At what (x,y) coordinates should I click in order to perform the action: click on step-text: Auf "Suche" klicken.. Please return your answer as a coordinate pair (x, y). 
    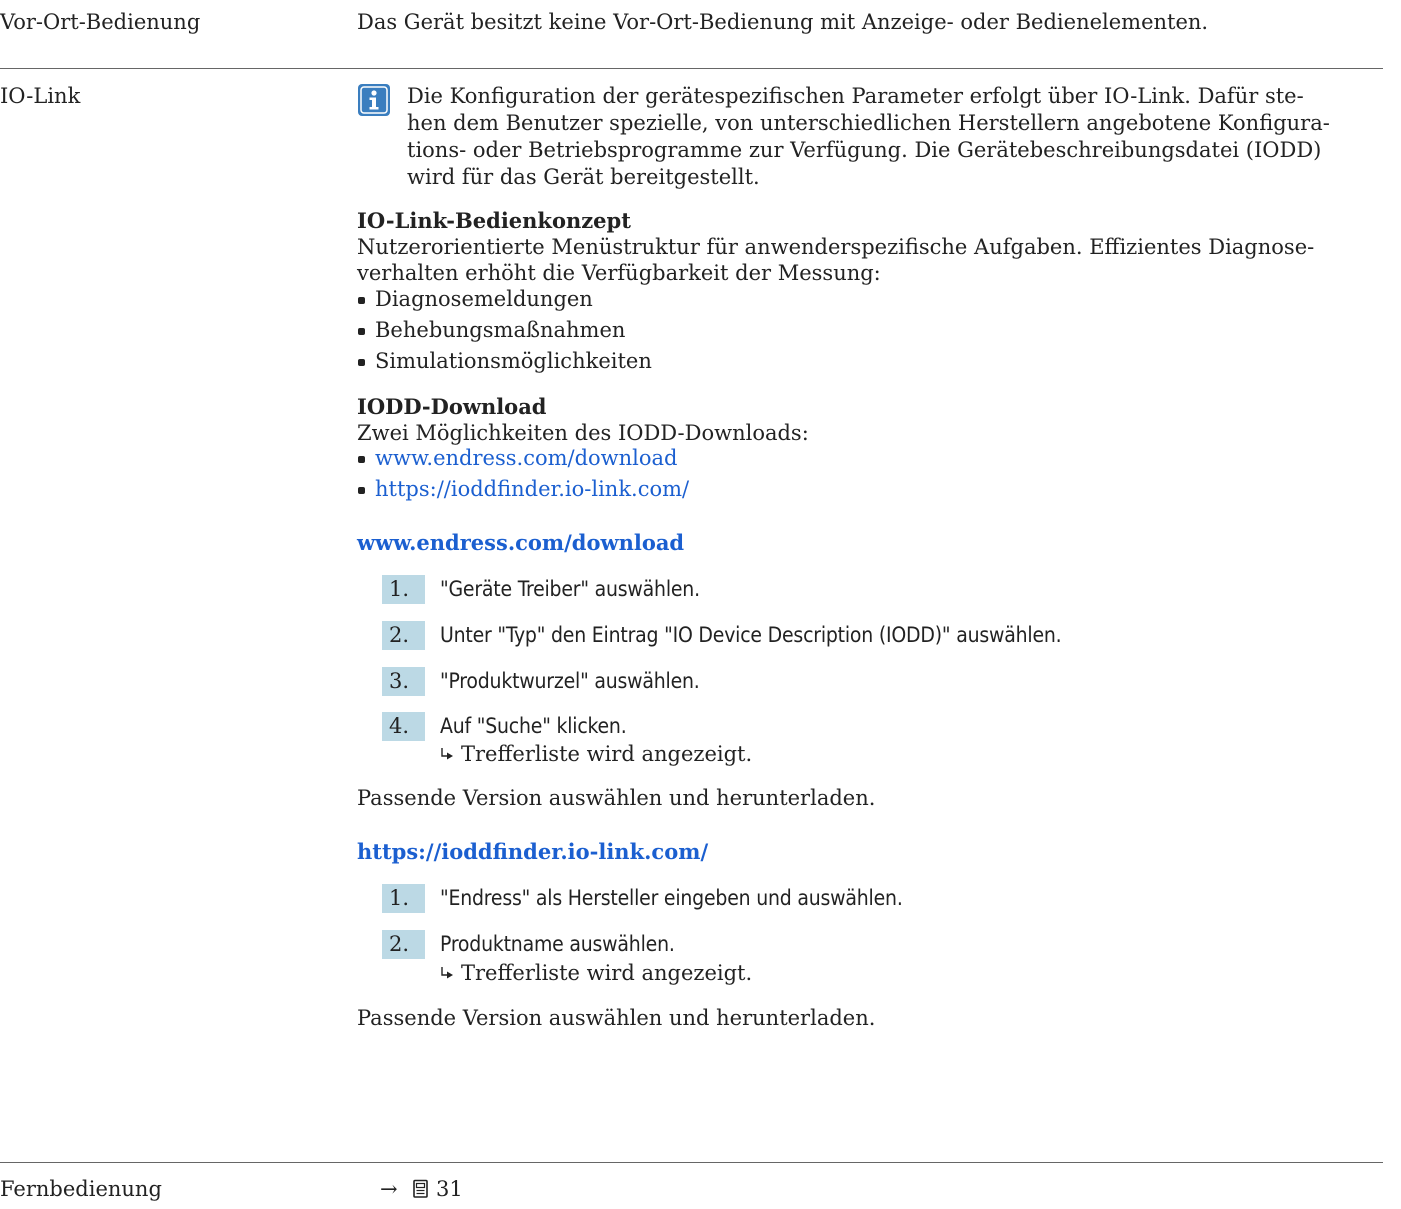
    Looking at the image, I should click on (533, 726).